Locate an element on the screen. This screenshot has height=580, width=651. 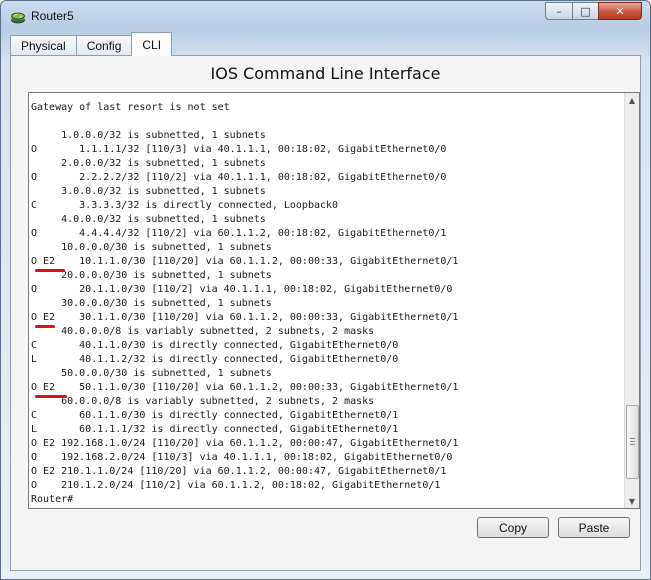
tab-physical: Physical is located at coordinates (43, 45).